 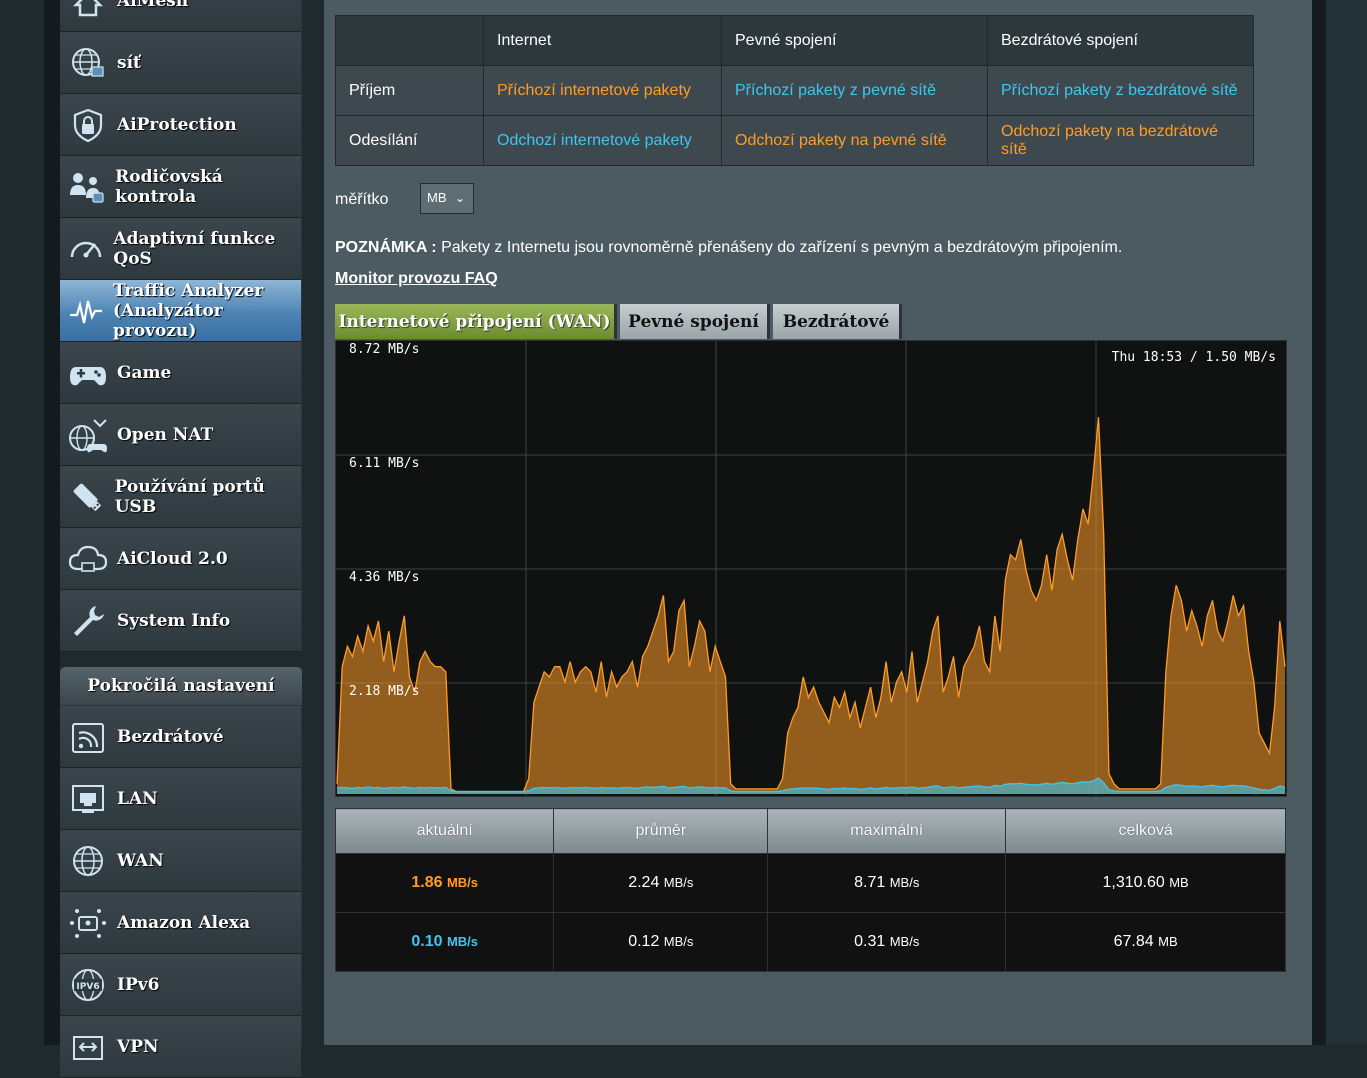 I want to click on stats-cell: 0.10 MB/s, so click(x=444, y=942).